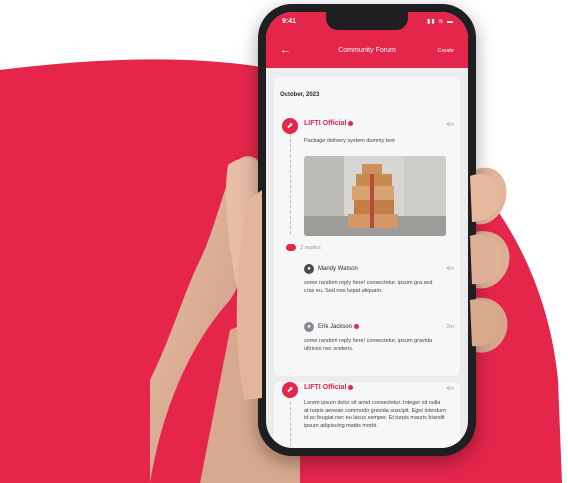 This screenshot has height=483, width=568. I want to click on post-image, so click(375, 196).